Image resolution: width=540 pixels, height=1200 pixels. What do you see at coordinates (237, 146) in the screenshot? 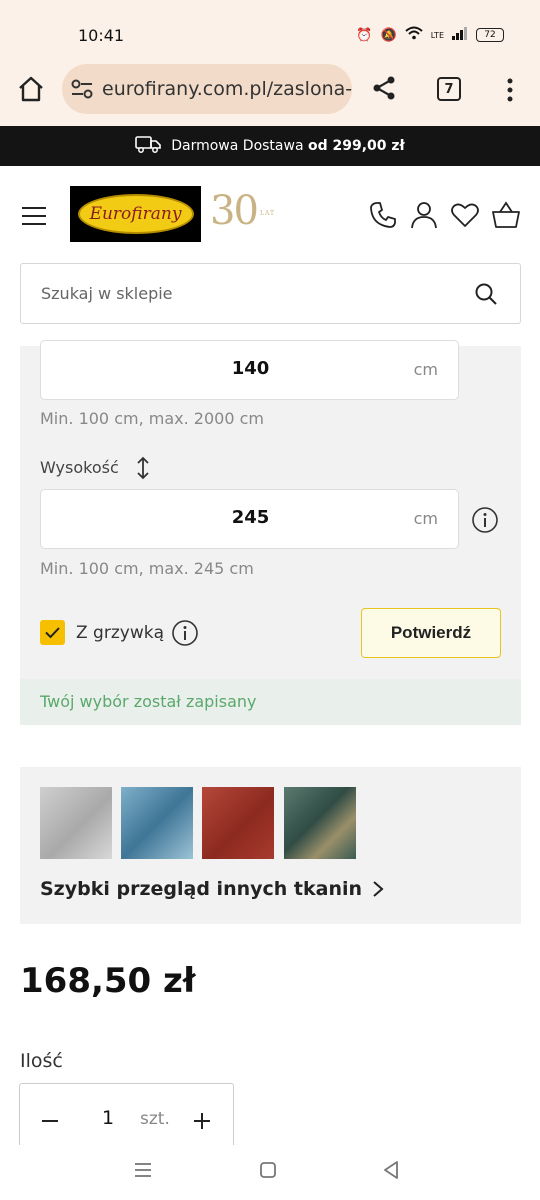
I see `promo-text: Darmowa Dostawa` at bounding box center [237, 146].